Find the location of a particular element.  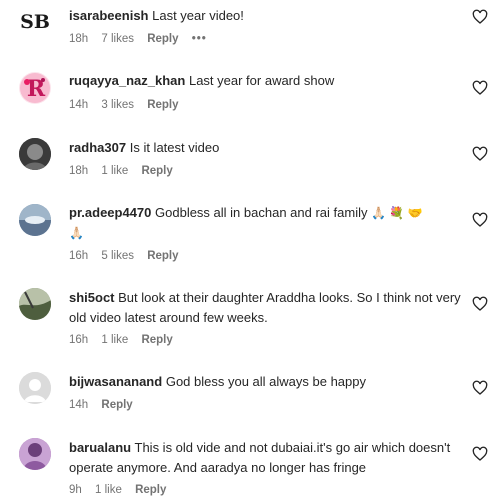

comment-emojis: 🙏🏻 💐 🤝 is located at coordinates (397, 213).